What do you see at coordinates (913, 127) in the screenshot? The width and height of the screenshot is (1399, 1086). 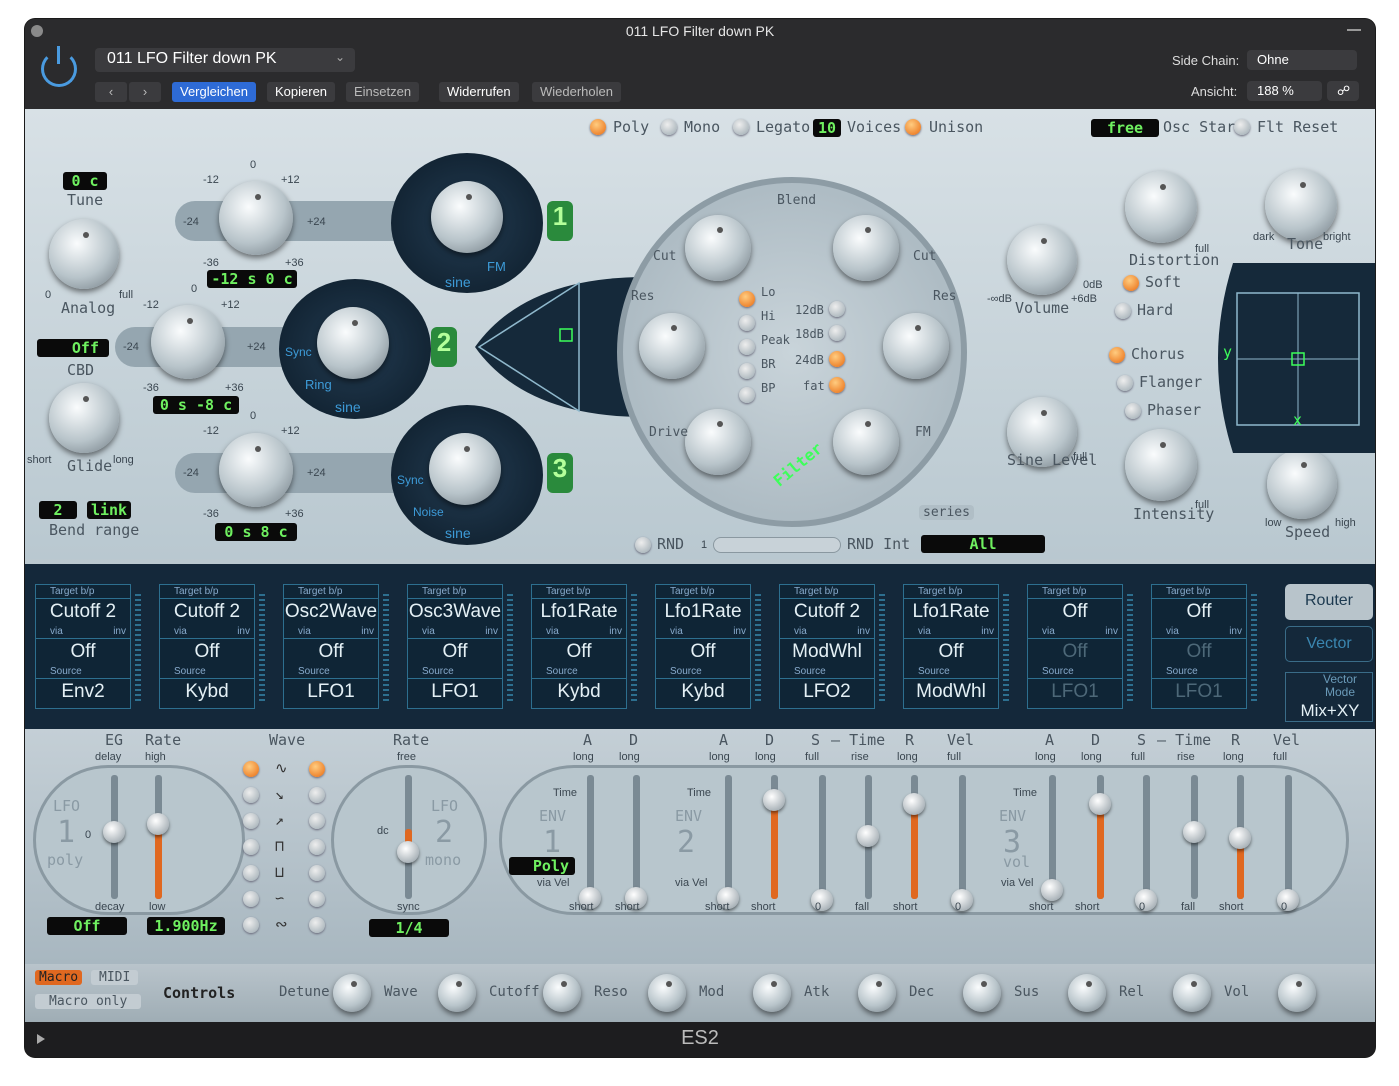 I see `unison-led` at bounding box center [913, 127].